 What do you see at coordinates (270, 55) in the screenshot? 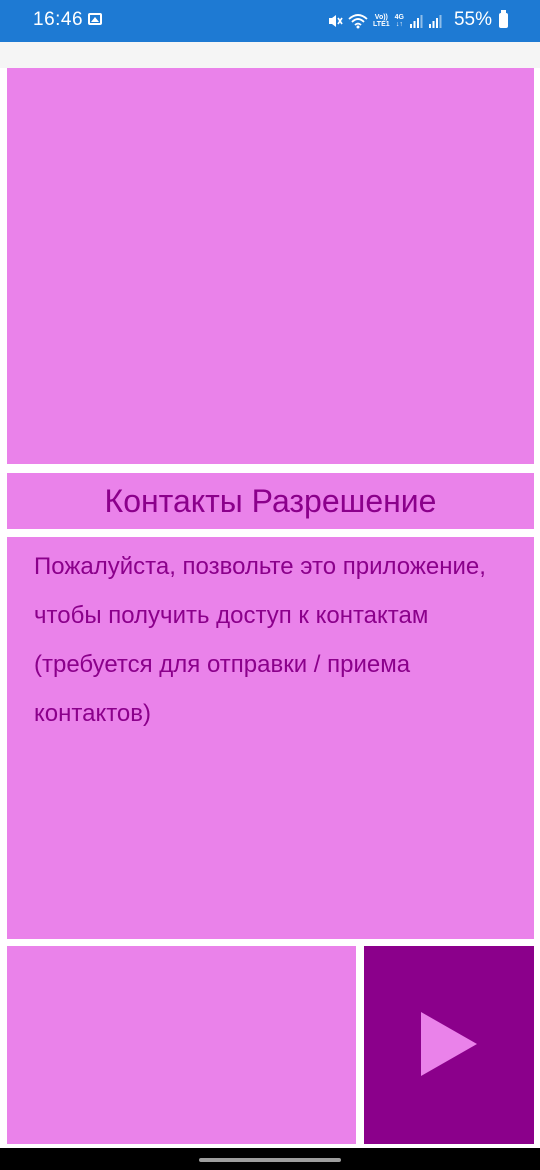
I see `top-spacer` at bounding box center [270, 55].